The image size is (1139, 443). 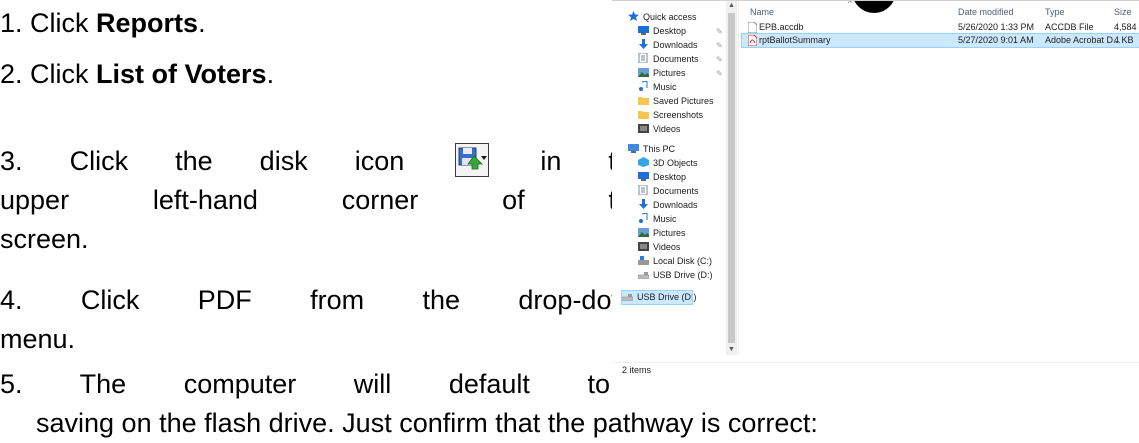 I want to click on step-line: 4. Click PDF from the drop-down, so click(x=323, y=300).